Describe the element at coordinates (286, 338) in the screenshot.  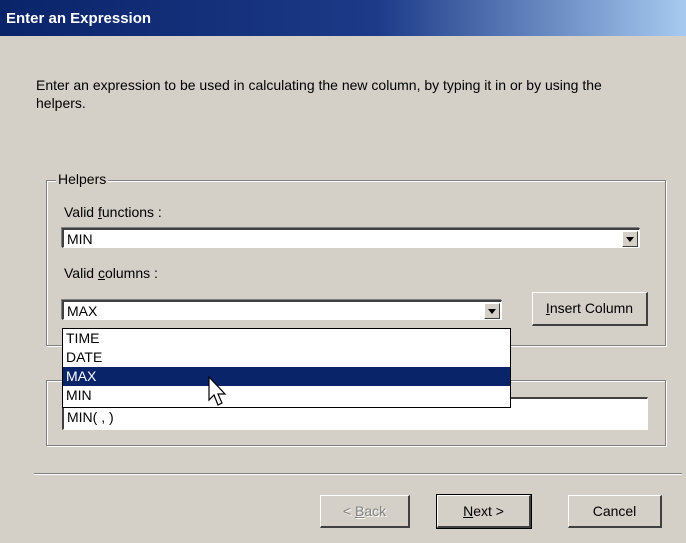
I see `list-item: TIME` at that location.